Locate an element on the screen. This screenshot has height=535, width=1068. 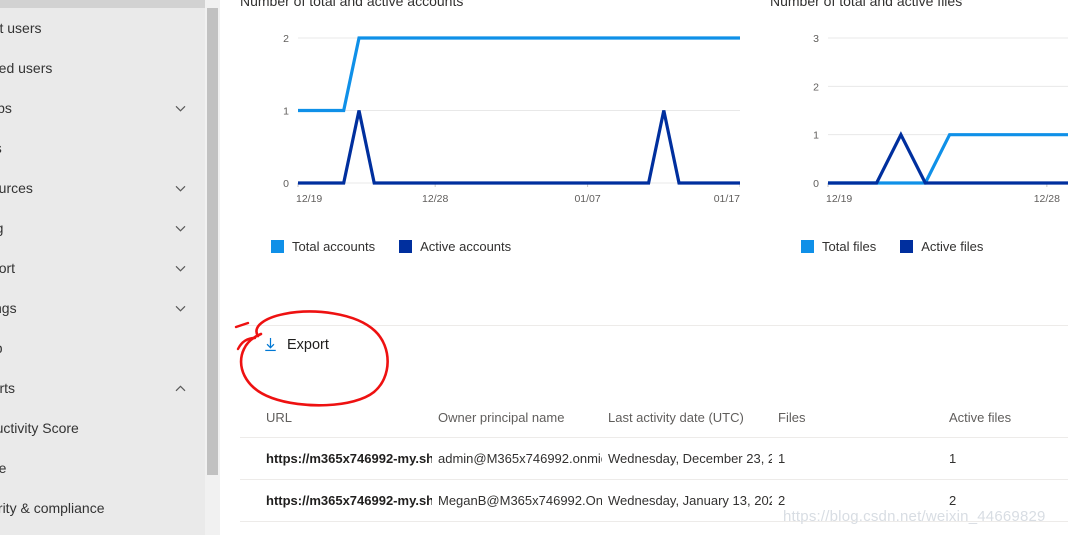
sidebar-item-support: Support is located at coordinates (102, 268).